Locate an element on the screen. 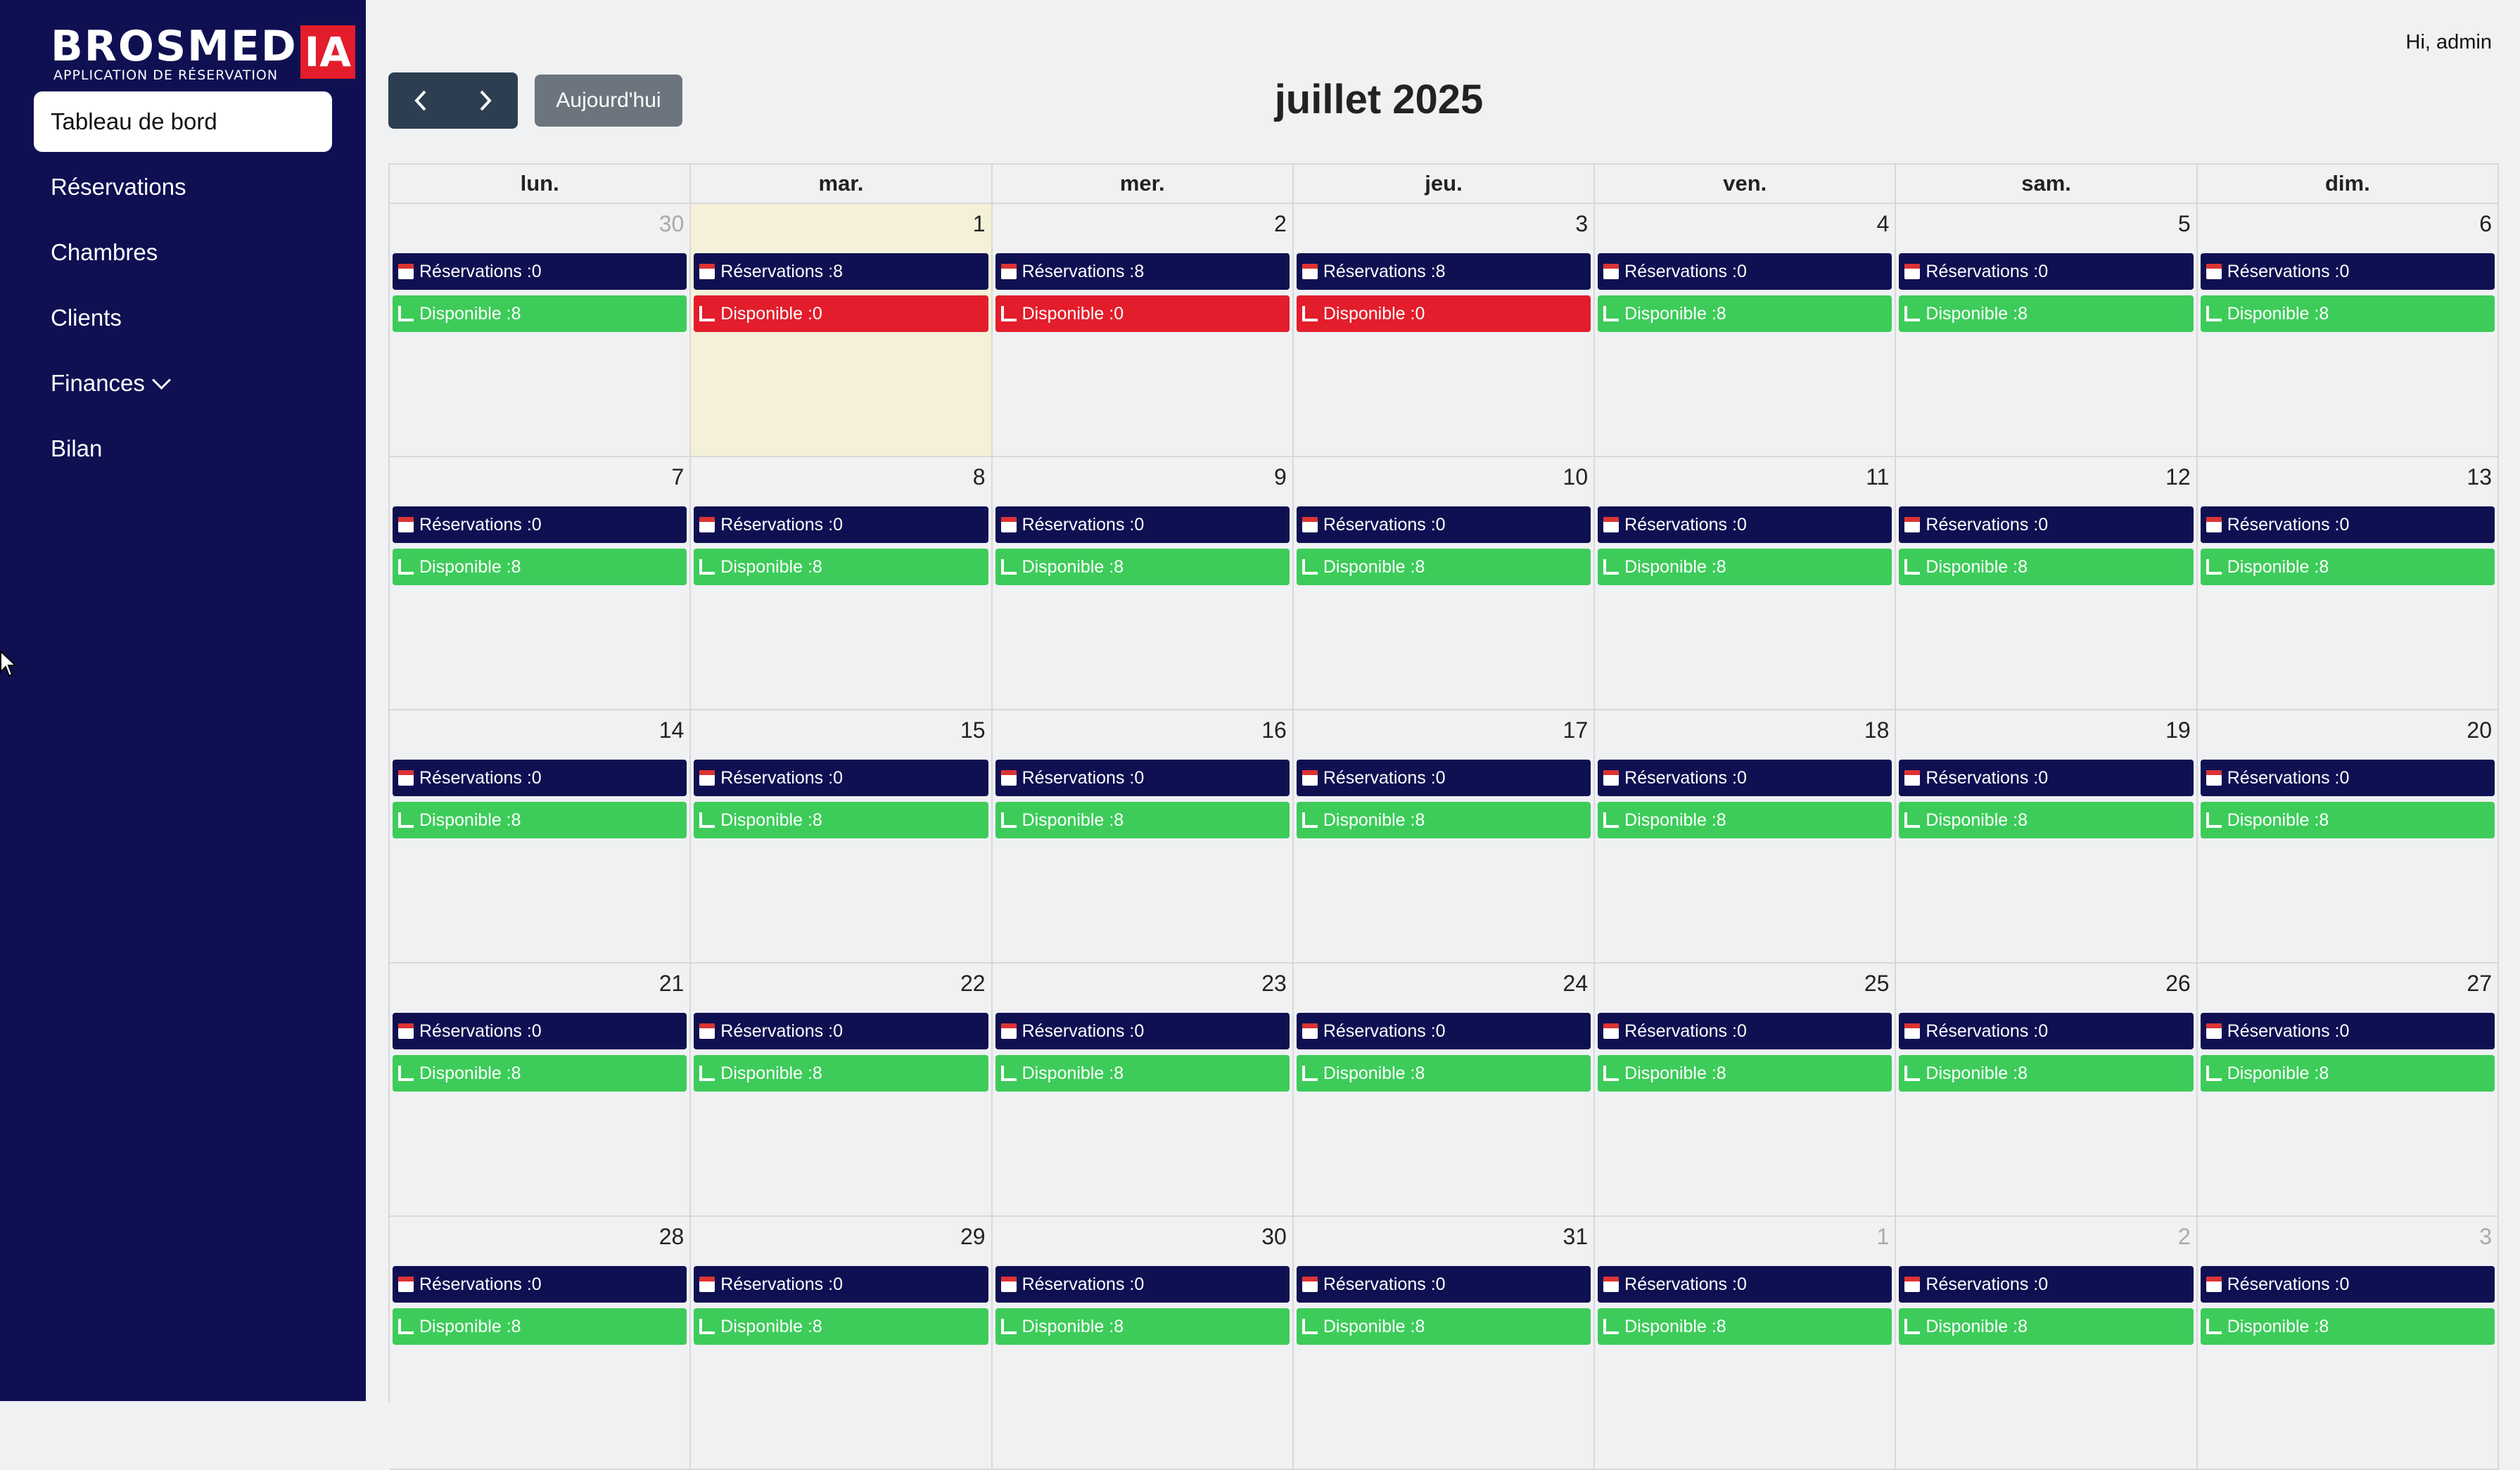 The height and width of the screenshot is (1470, 2520). calendar-day-cell: 29 Réservations : 0 Disponible : 8 is located at coordinates (842, 1343).